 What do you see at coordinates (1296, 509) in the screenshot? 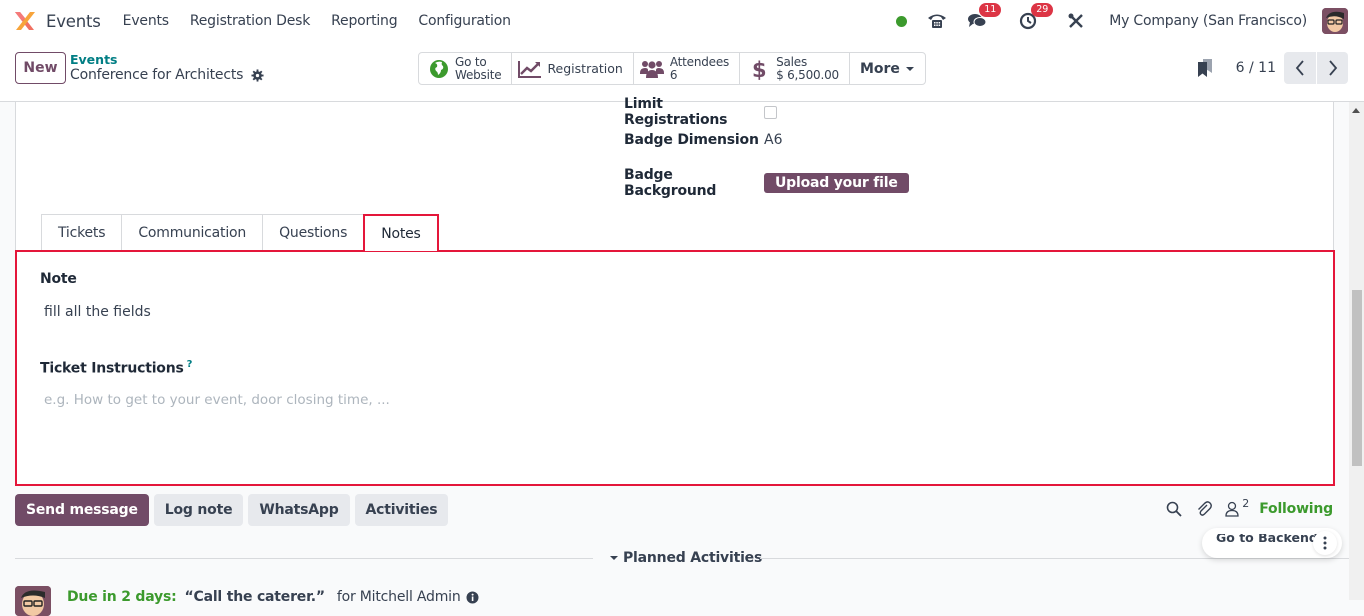
I see `following-button: Following` at bounding box center [1296, 509].